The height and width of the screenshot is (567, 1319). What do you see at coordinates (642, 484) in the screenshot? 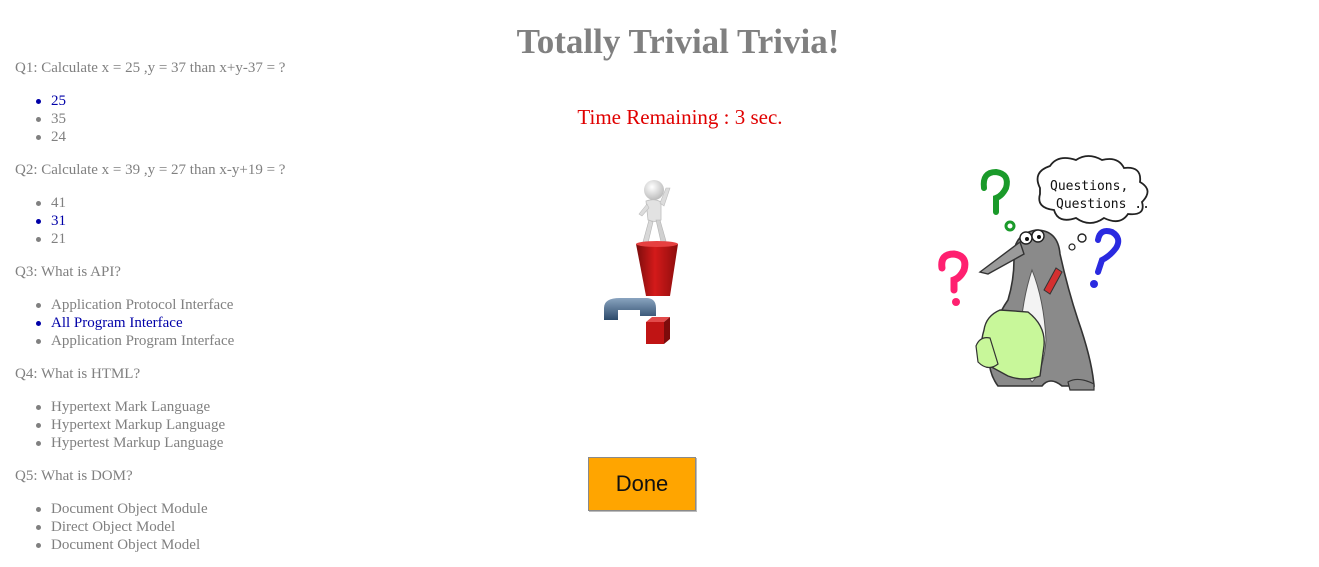
I see `done-button: Done` at bounding box center [642, 484].